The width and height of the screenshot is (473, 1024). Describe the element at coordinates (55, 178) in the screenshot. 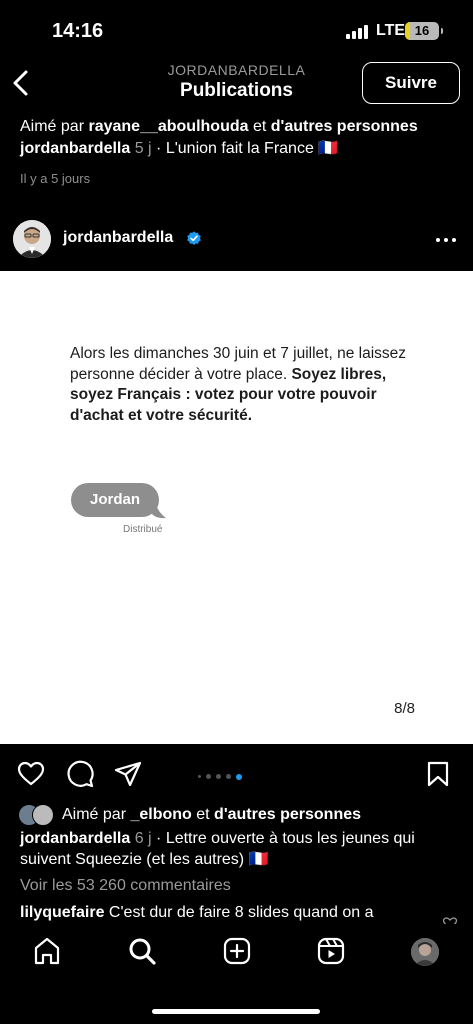

I see `post-time-ago: Il y a 5 jours` at that location.